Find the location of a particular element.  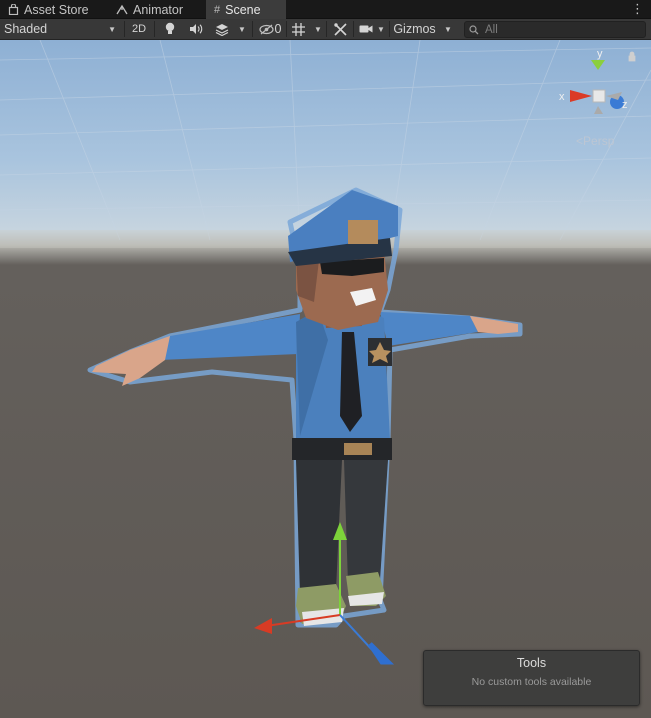

axis-z-label: z is located at coordinates (625, 105).